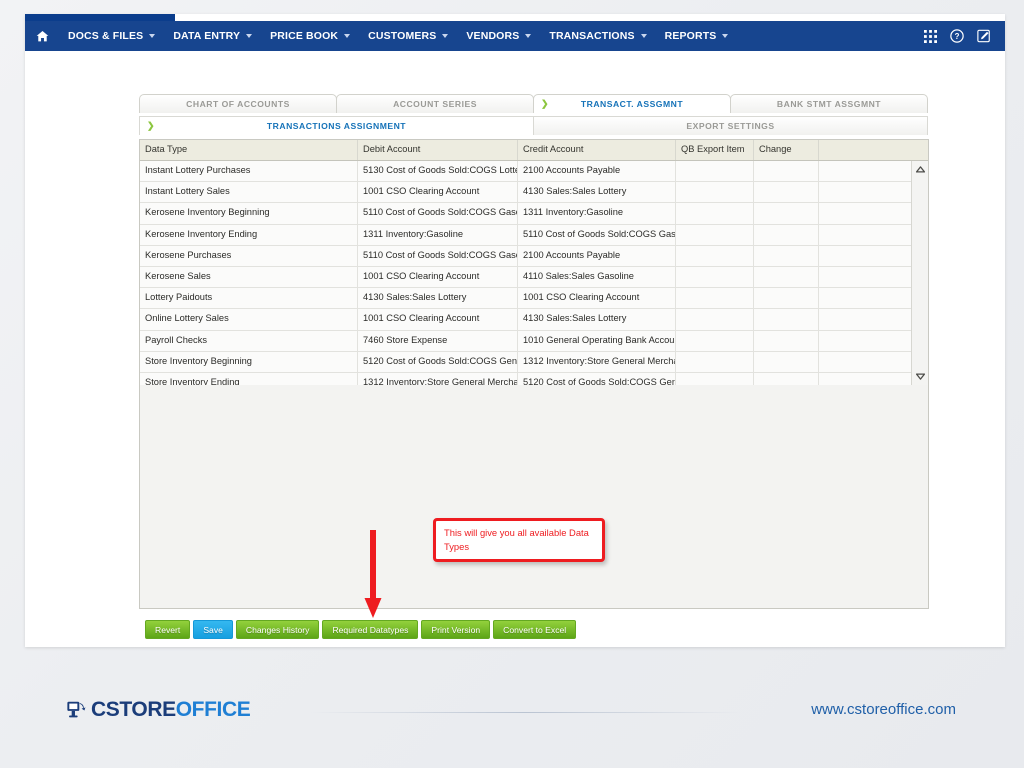  What do you see at coordinates (212, 36) in the screenshot?
I see `nav-item-data-entry: DATA ENTRY` at bounding box center [212, 36].